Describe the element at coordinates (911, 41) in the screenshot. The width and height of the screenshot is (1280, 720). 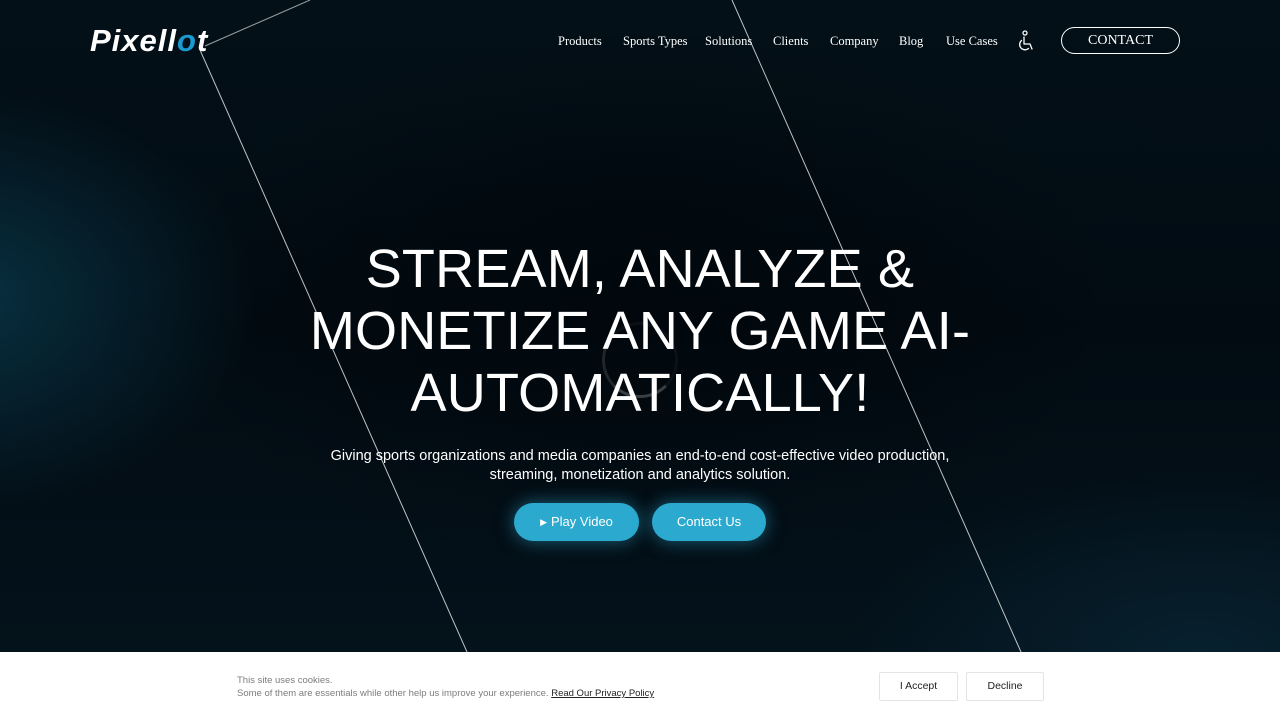
I see `nav-item-blog: Blog` at that location.